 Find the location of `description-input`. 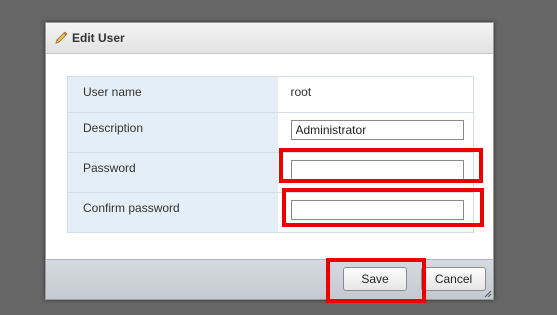

description-input is located at coordinates (377, 130).